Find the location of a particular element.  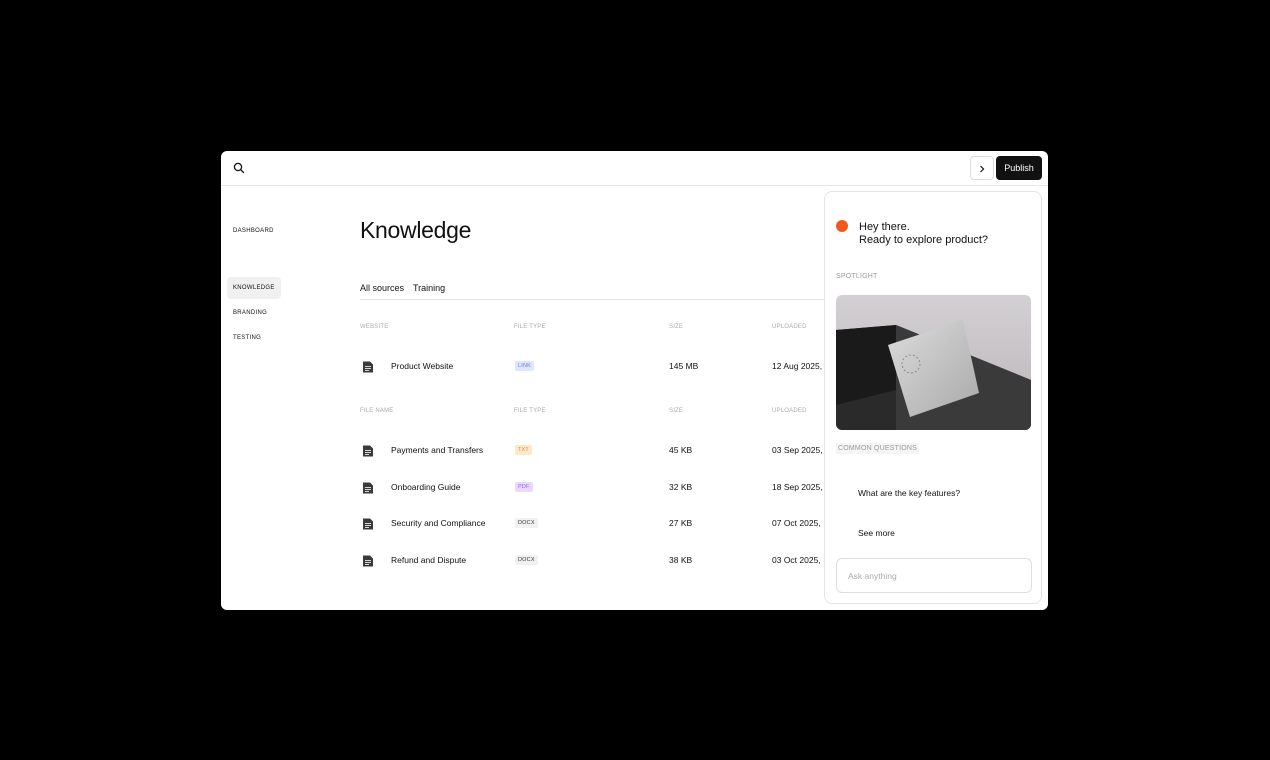

file-type-badge: LINK is located at coordinates (525, 366).